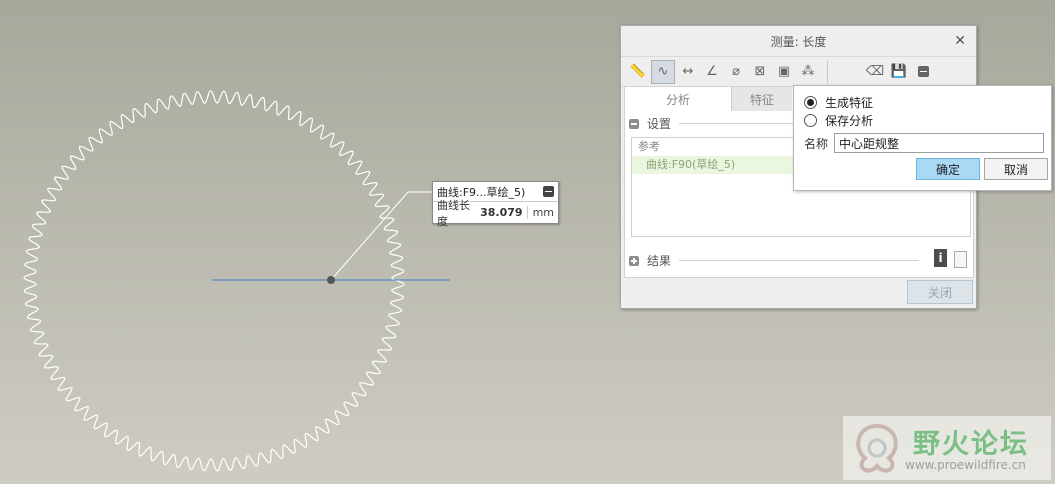 The width and height of the screenshot is (1055, 484). Describe the element at coordinates (849, 121) in the screenshot. I see `save-analysis-label: 保存分析` at that location.